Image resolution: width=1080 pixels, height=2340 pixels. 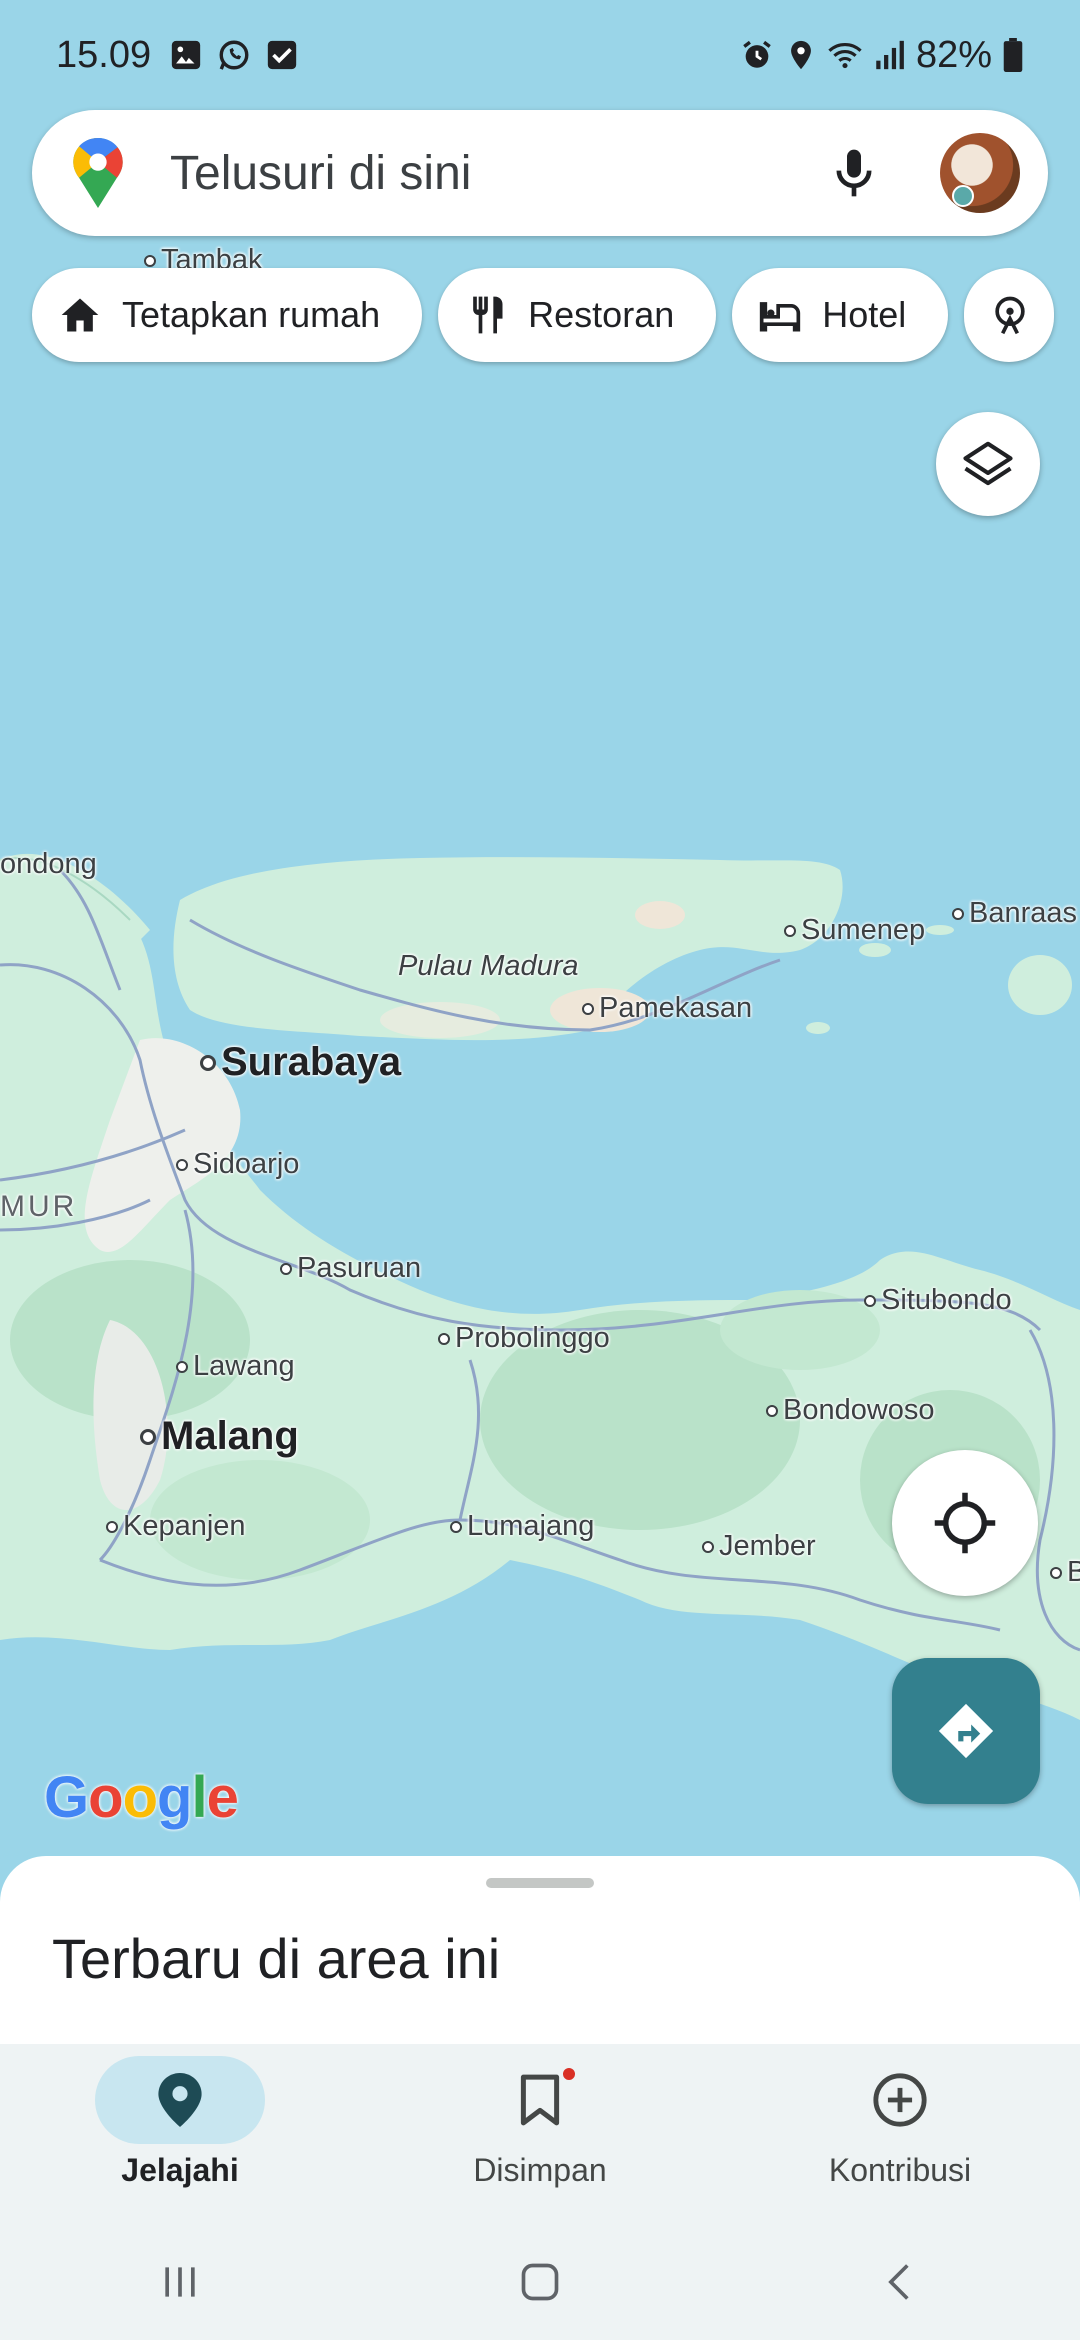 I want to click on whatsapp-icon, so click(x=234, y=55).